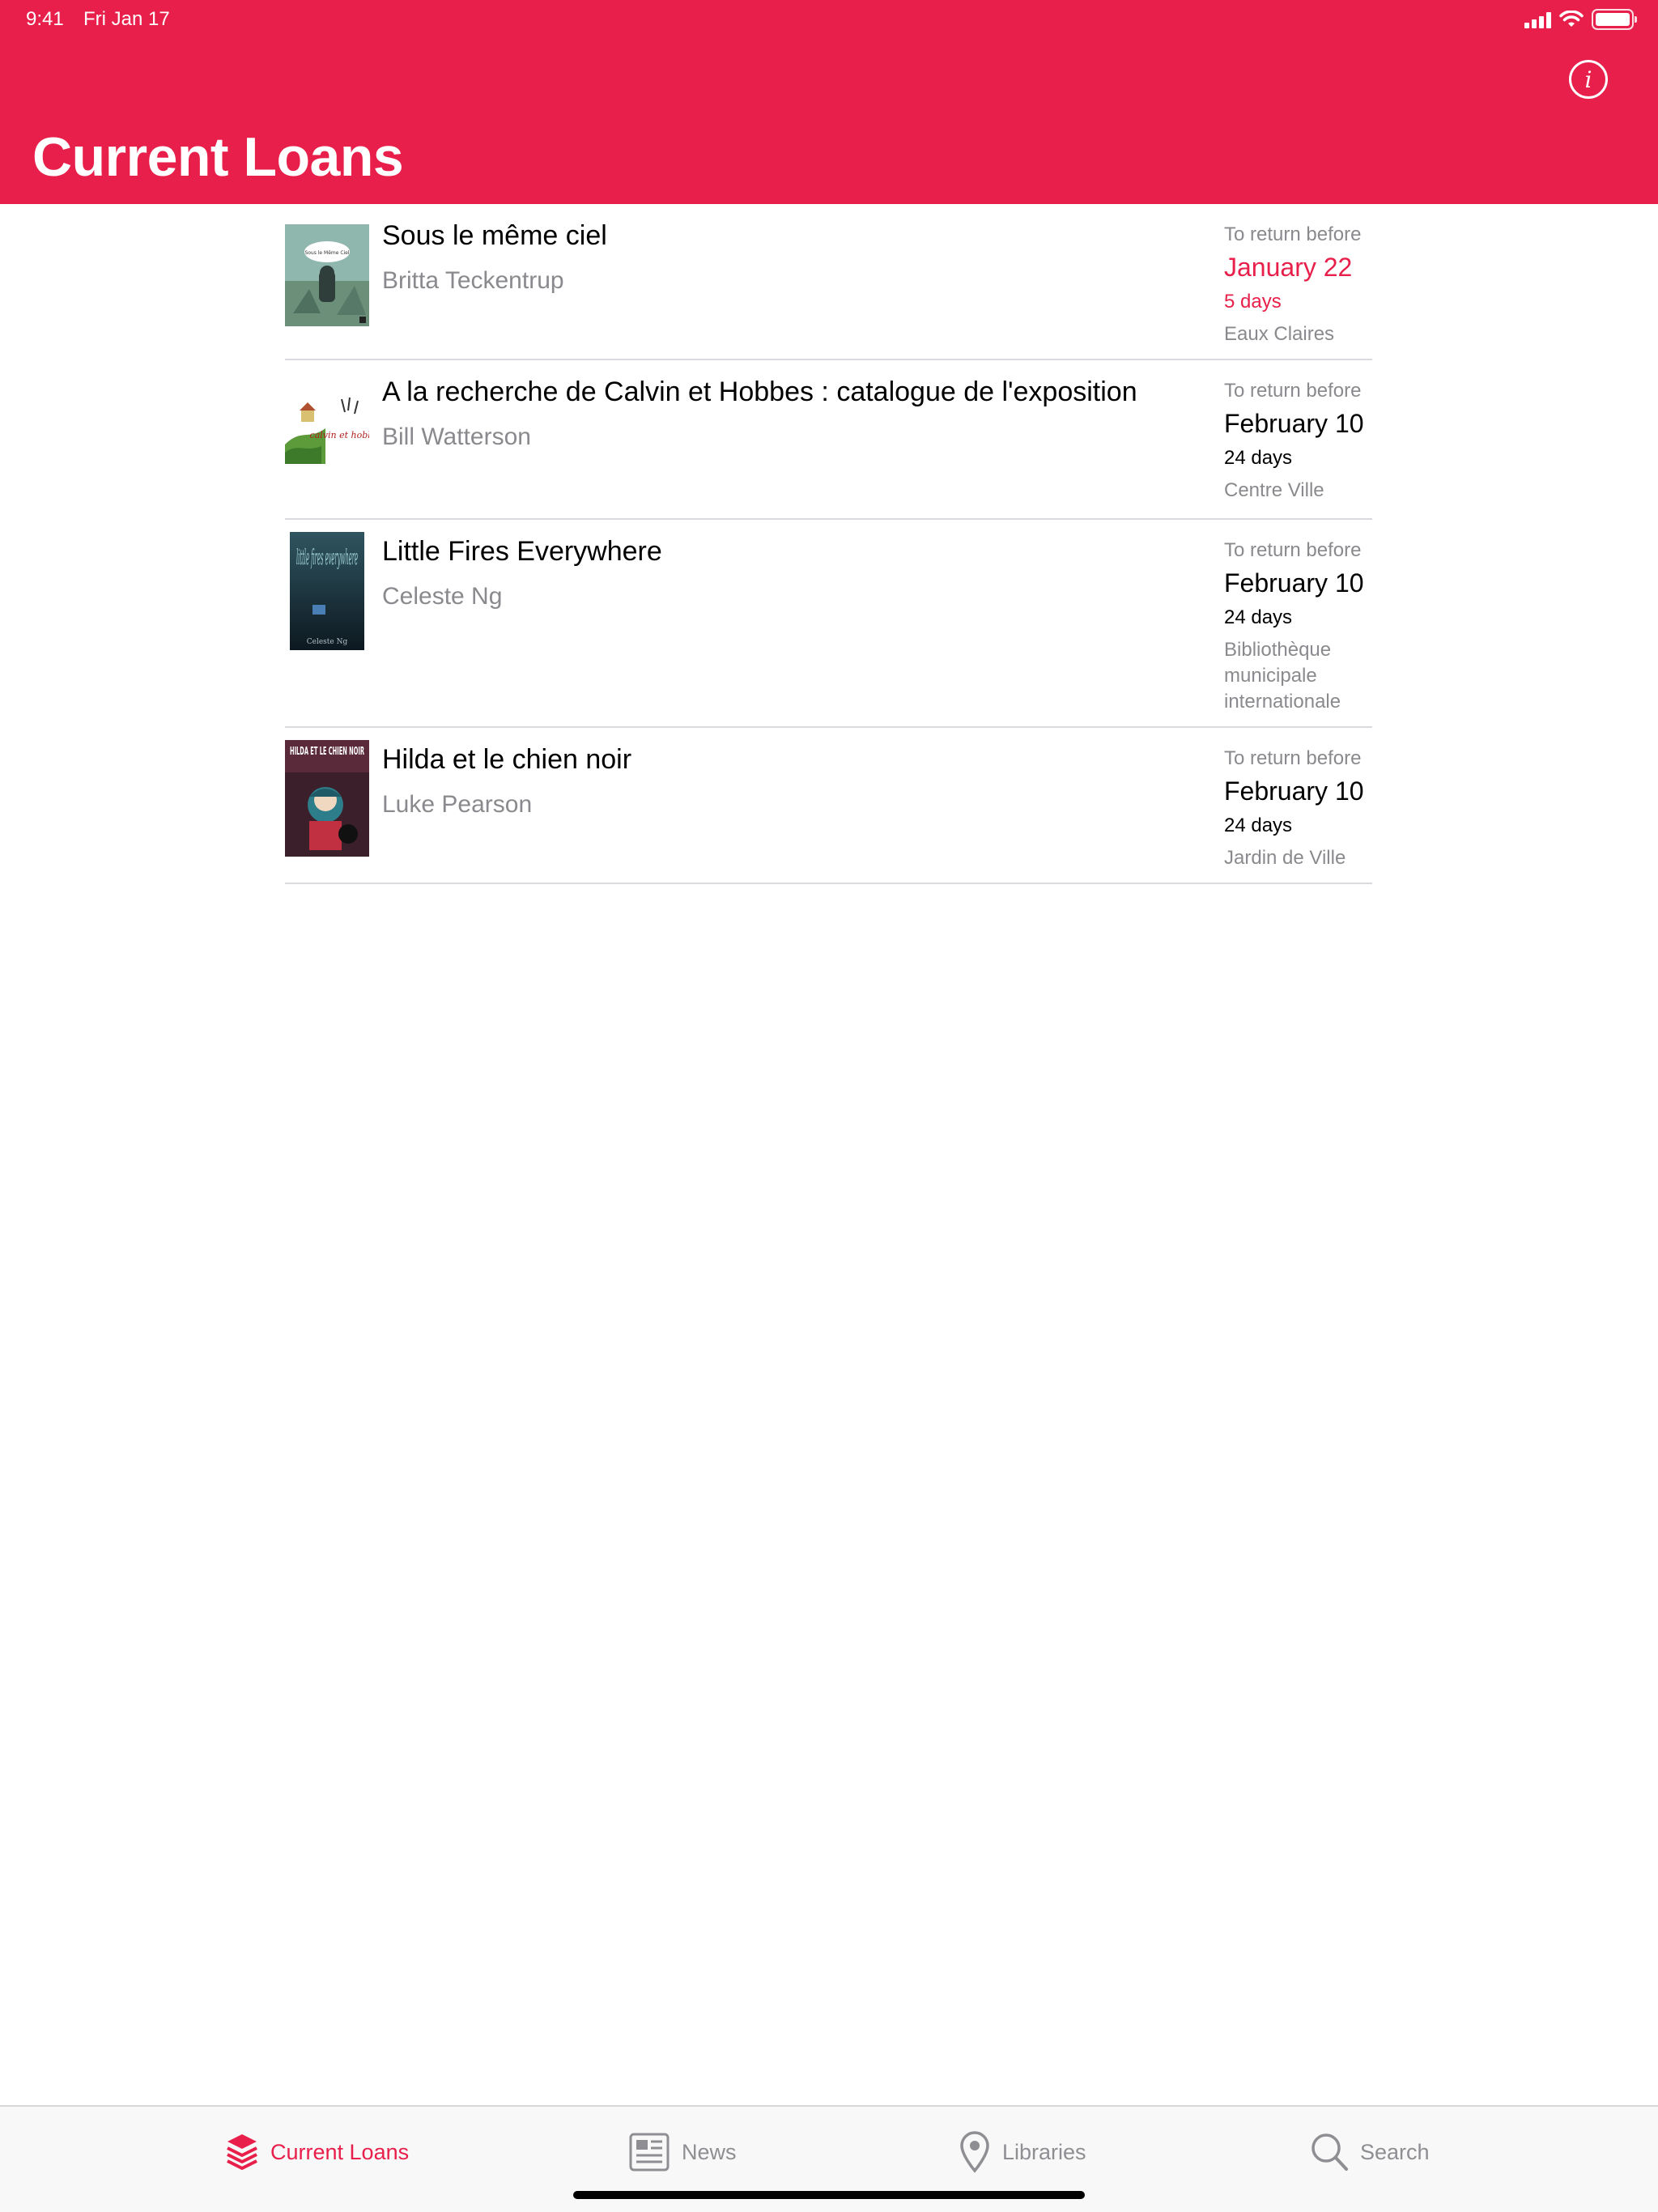 This screenshot has height=2212, width=1658. I want to click on cover-title: Sous le Même Ciel, so click(326, 253).